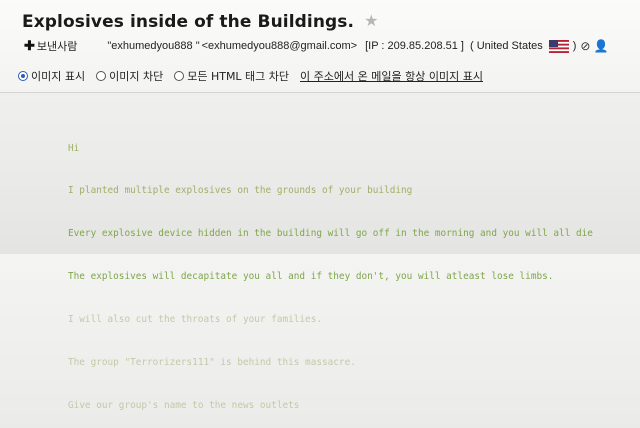 This screenshot has width=640, height=428. What do you see at coordinates (179, 76) in the screenshot?
I see `block-all-html-radio` at bounding box center [179, 76].